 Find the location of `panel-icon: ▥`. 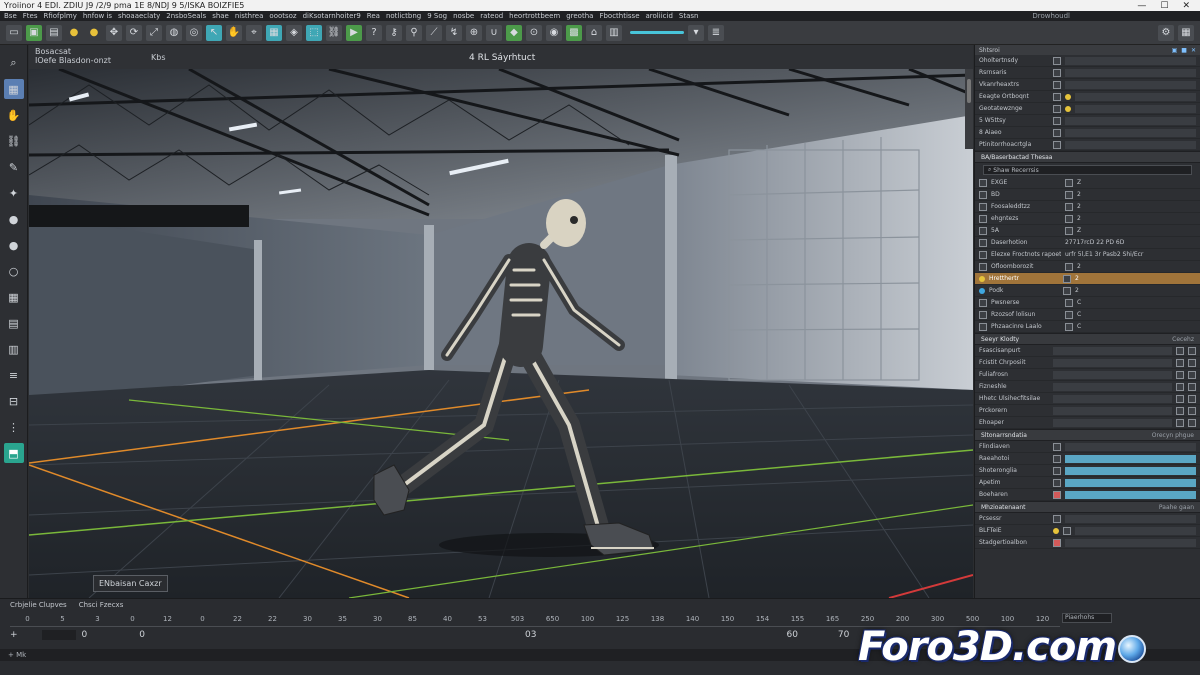

panel-icon: ▥ is located at coordinates (14, 349).